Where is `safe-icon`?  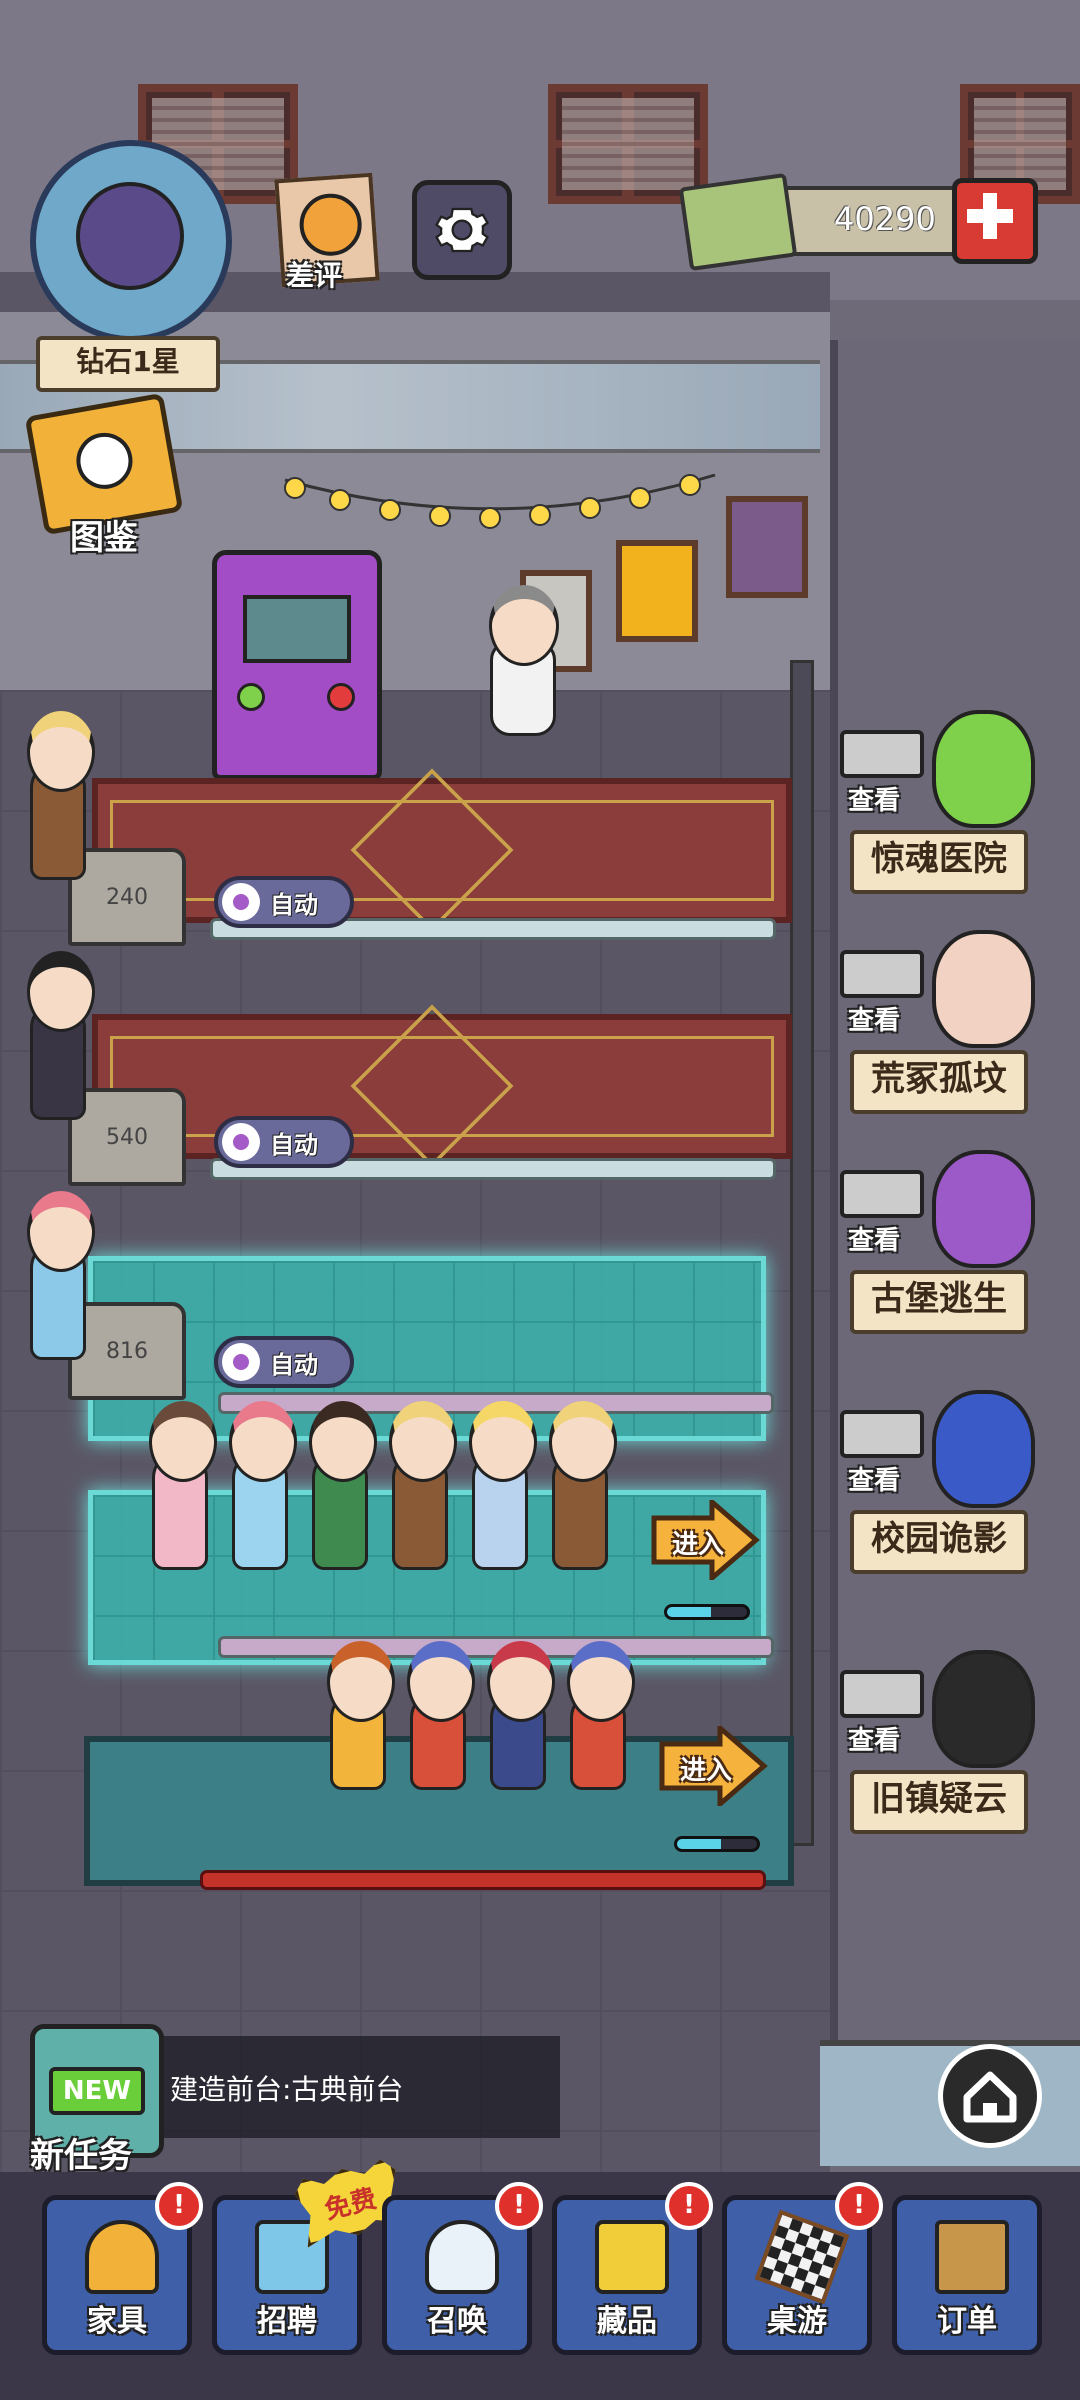
safe-icon is located at coordinates (632, 2257).